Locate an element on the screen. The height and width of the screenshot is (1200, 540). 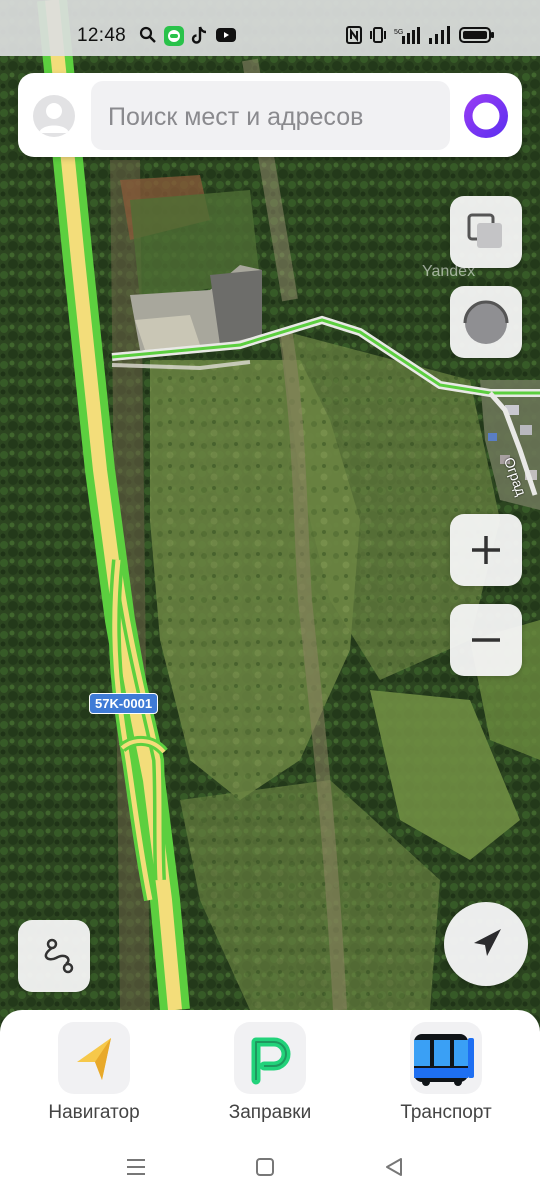
layers-icon is located at coordinates (484, 230).